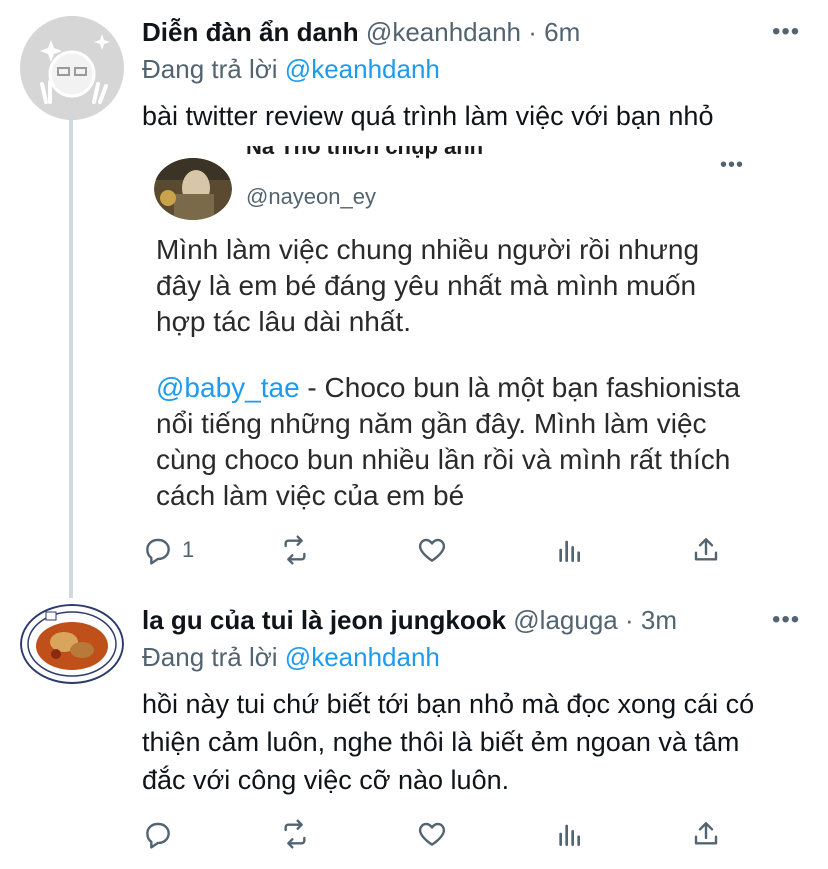 Image resolution: width=828 pixels, height=869 pixels. I want to click on handle: @keanhdanh, so click(443, 32).